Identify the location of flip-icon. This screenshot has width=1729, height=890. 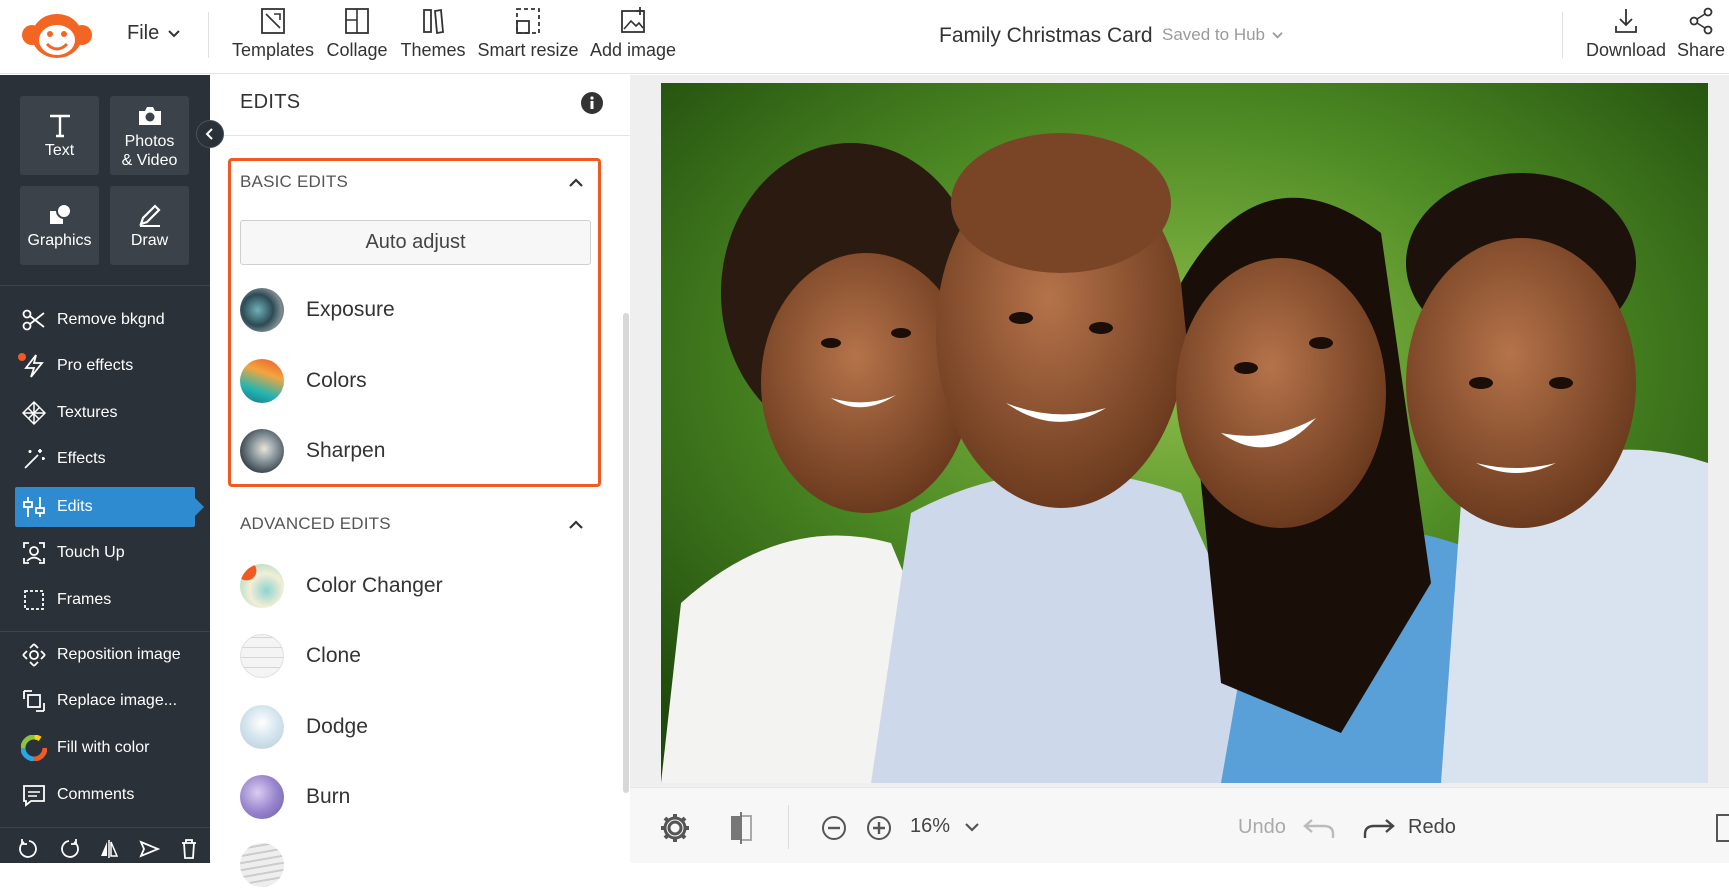
(109, 849).